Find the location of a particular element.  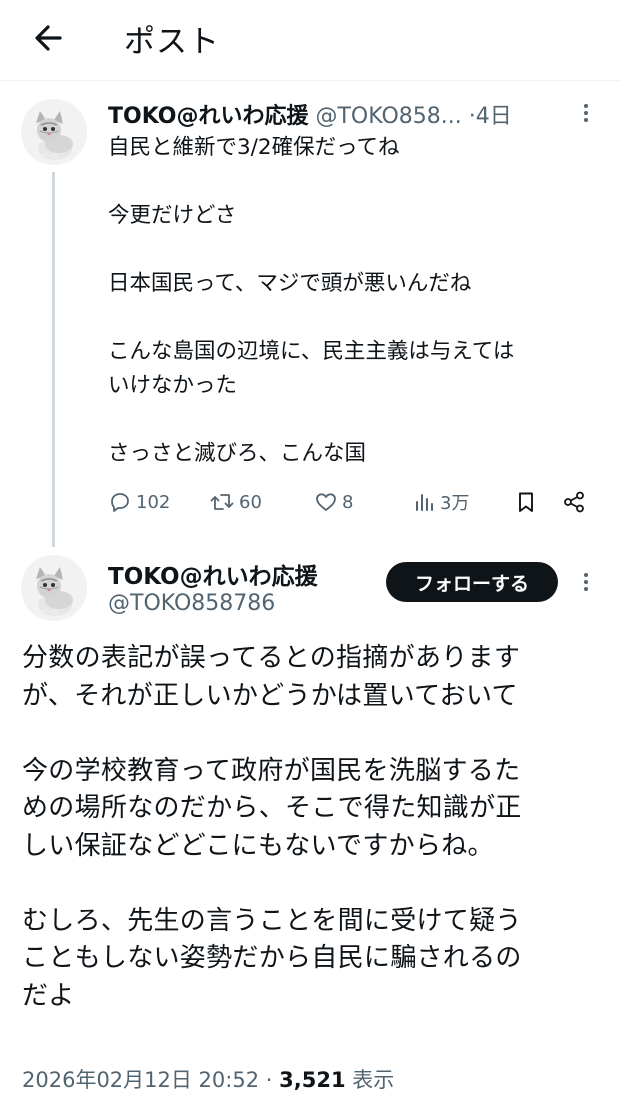

post-timestamp: 2026年02月12日 20:52 is located at coordinates (140, 1080).